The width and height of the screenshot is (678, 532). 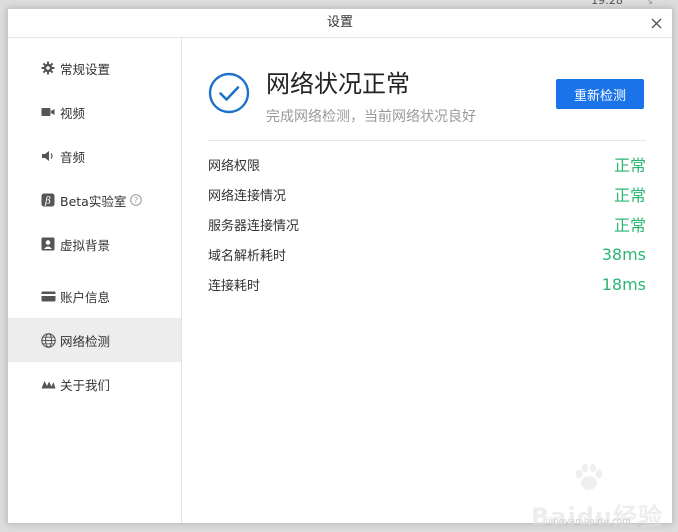 What do you see at coordinates (623, 254) in the screenshot?
I see `result-value: 38ms` at bounding box center [623, 254].